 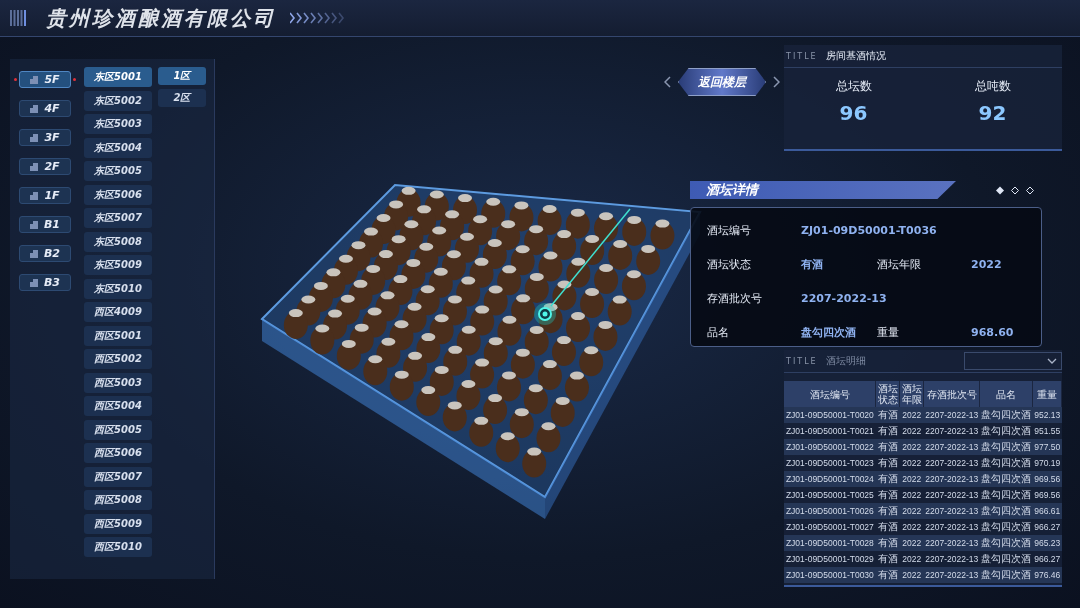 What do you see at coordinates (118, 288) in the screenshot?
I see `room-button: 东区5010` at bounding box center [118, 288].